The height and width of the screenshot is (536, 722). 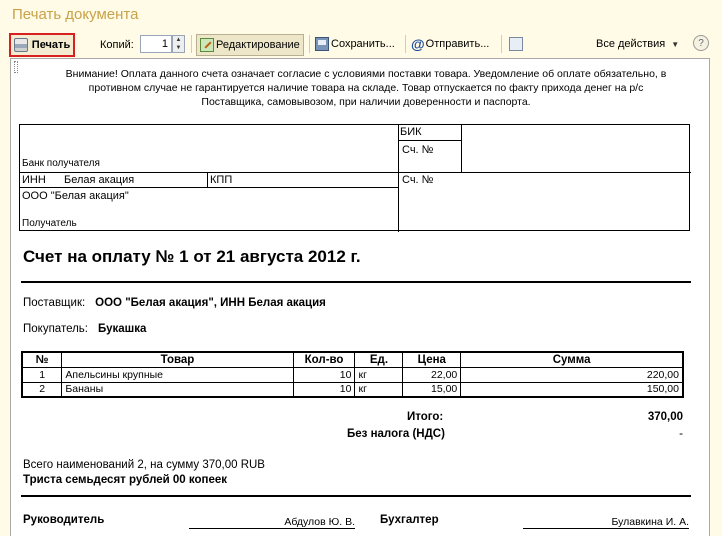 What do you see at coordinates (49, 223) in the screenshot?
I see `recipient-label: Получатель` at bounding box center [49, 223].